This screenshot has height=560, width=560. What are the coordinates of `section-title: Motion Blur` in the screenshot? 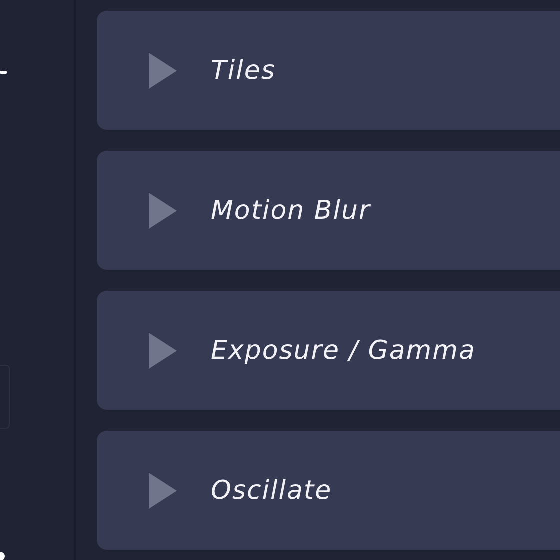 It's located at (291, 211).